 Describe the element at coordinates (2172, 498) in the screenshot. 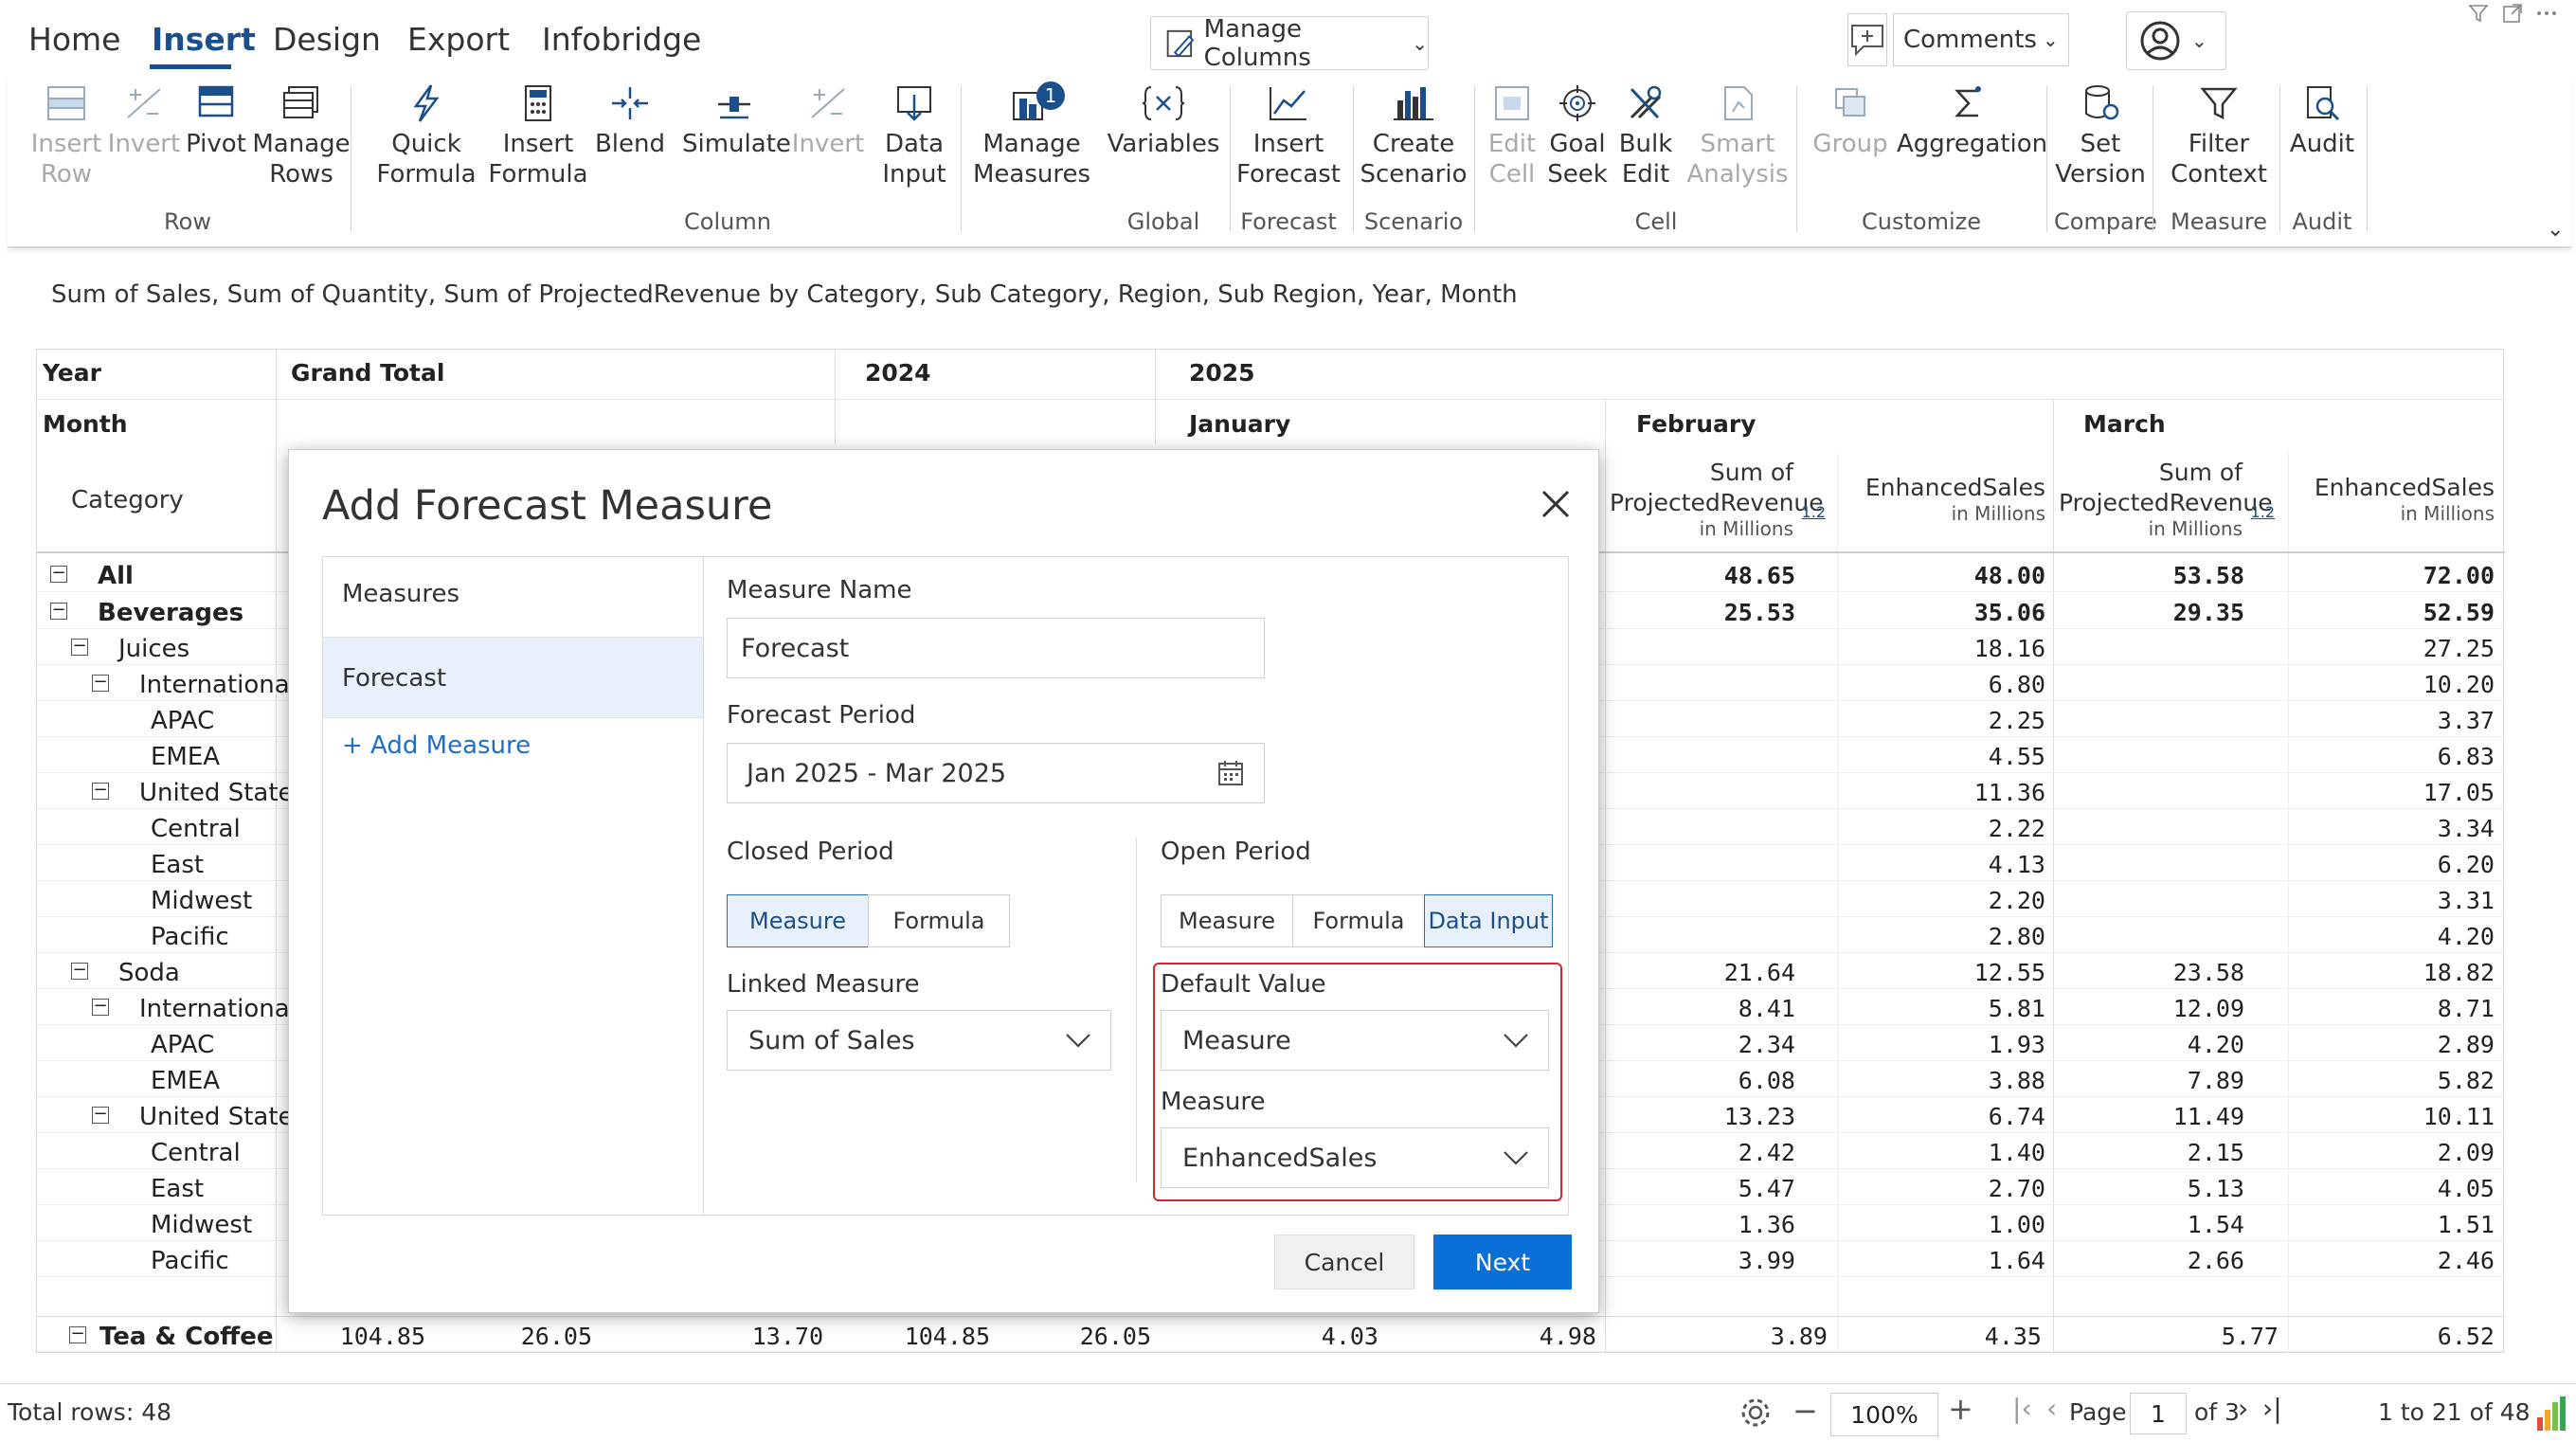

I see `mar-projected-revenue-header: Sum of ProjectedRevenue in Millions 1.2` at that location.